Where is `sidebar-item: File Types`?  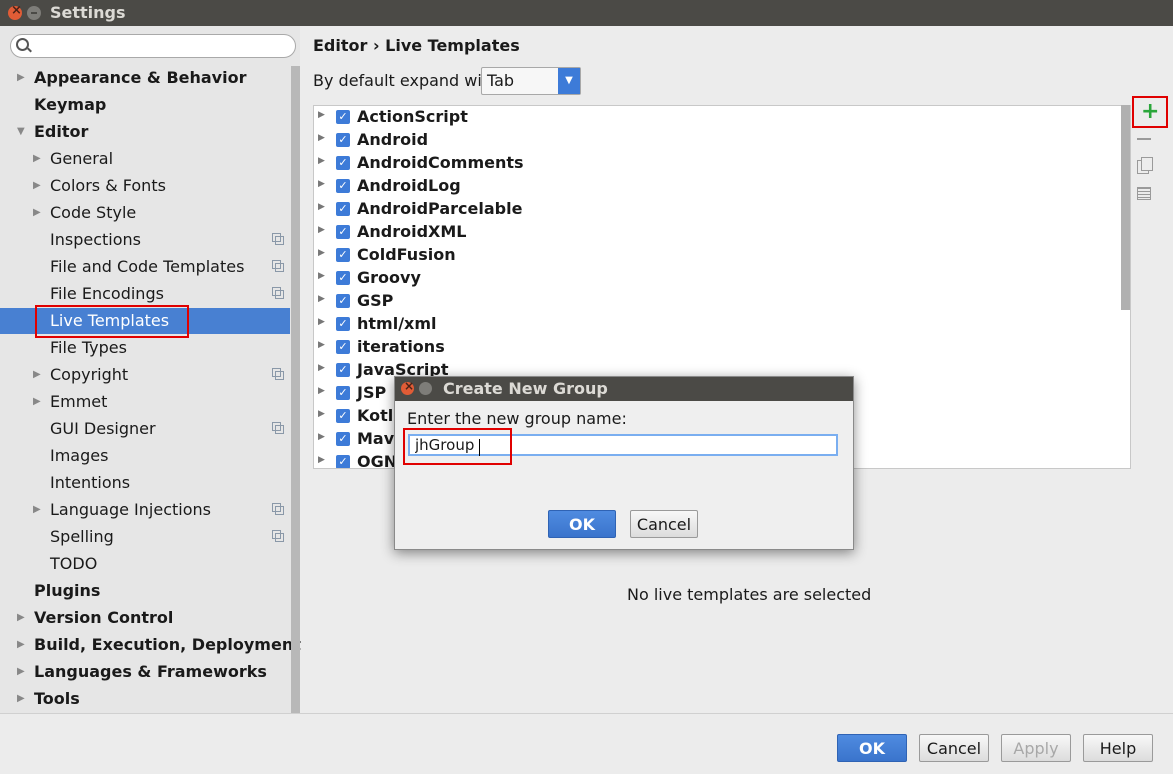 sidebar-item: File Types is located at coordinates (145, 348).